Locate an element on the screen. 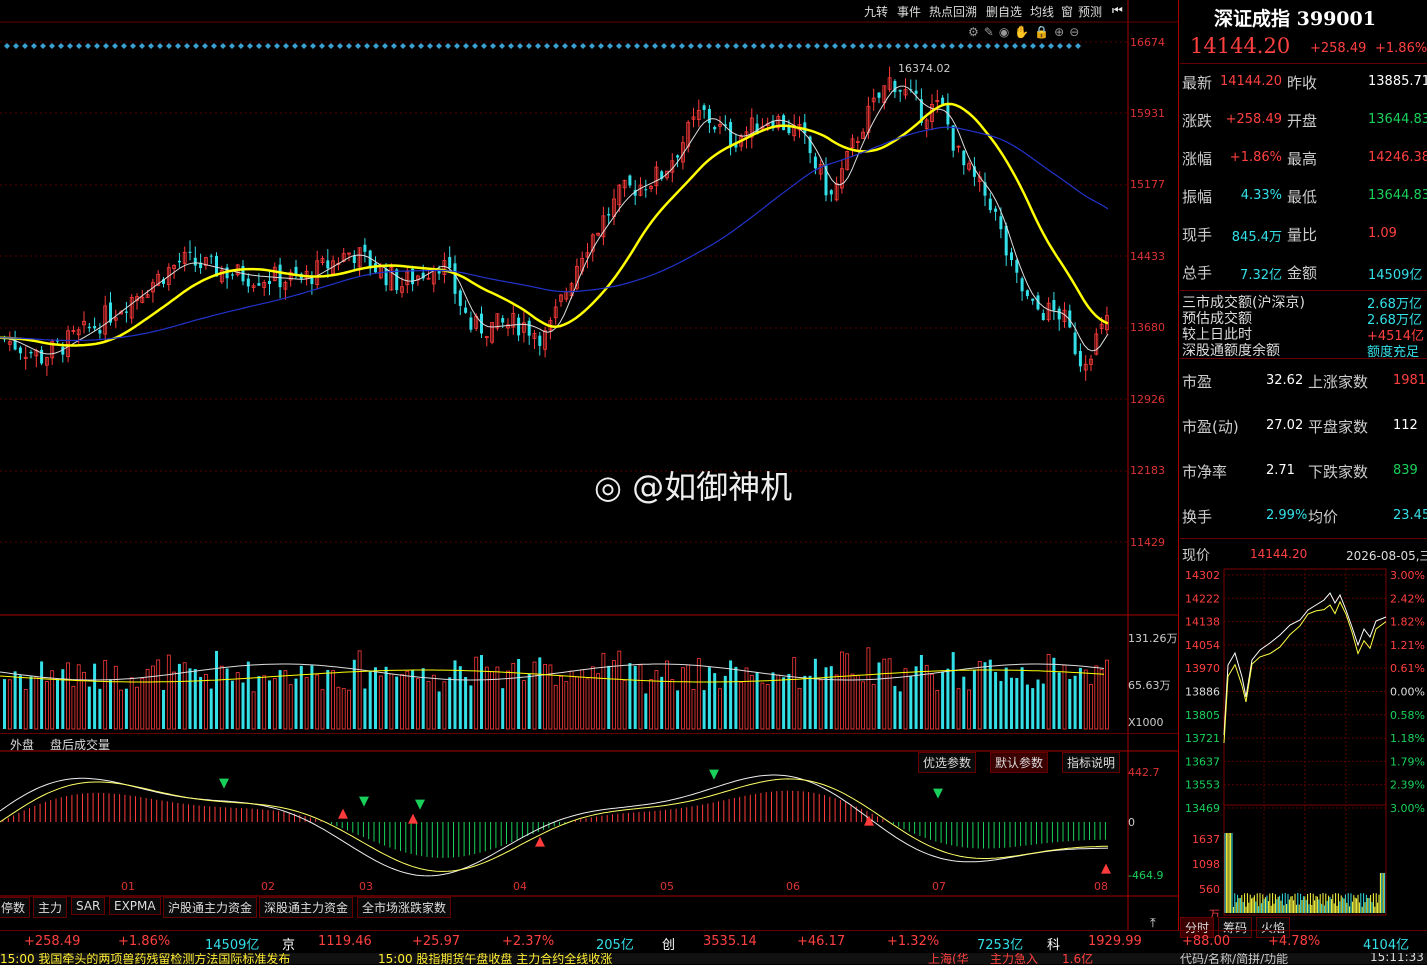  intraday-label: 现价 is located at coordinates (1196, 556).